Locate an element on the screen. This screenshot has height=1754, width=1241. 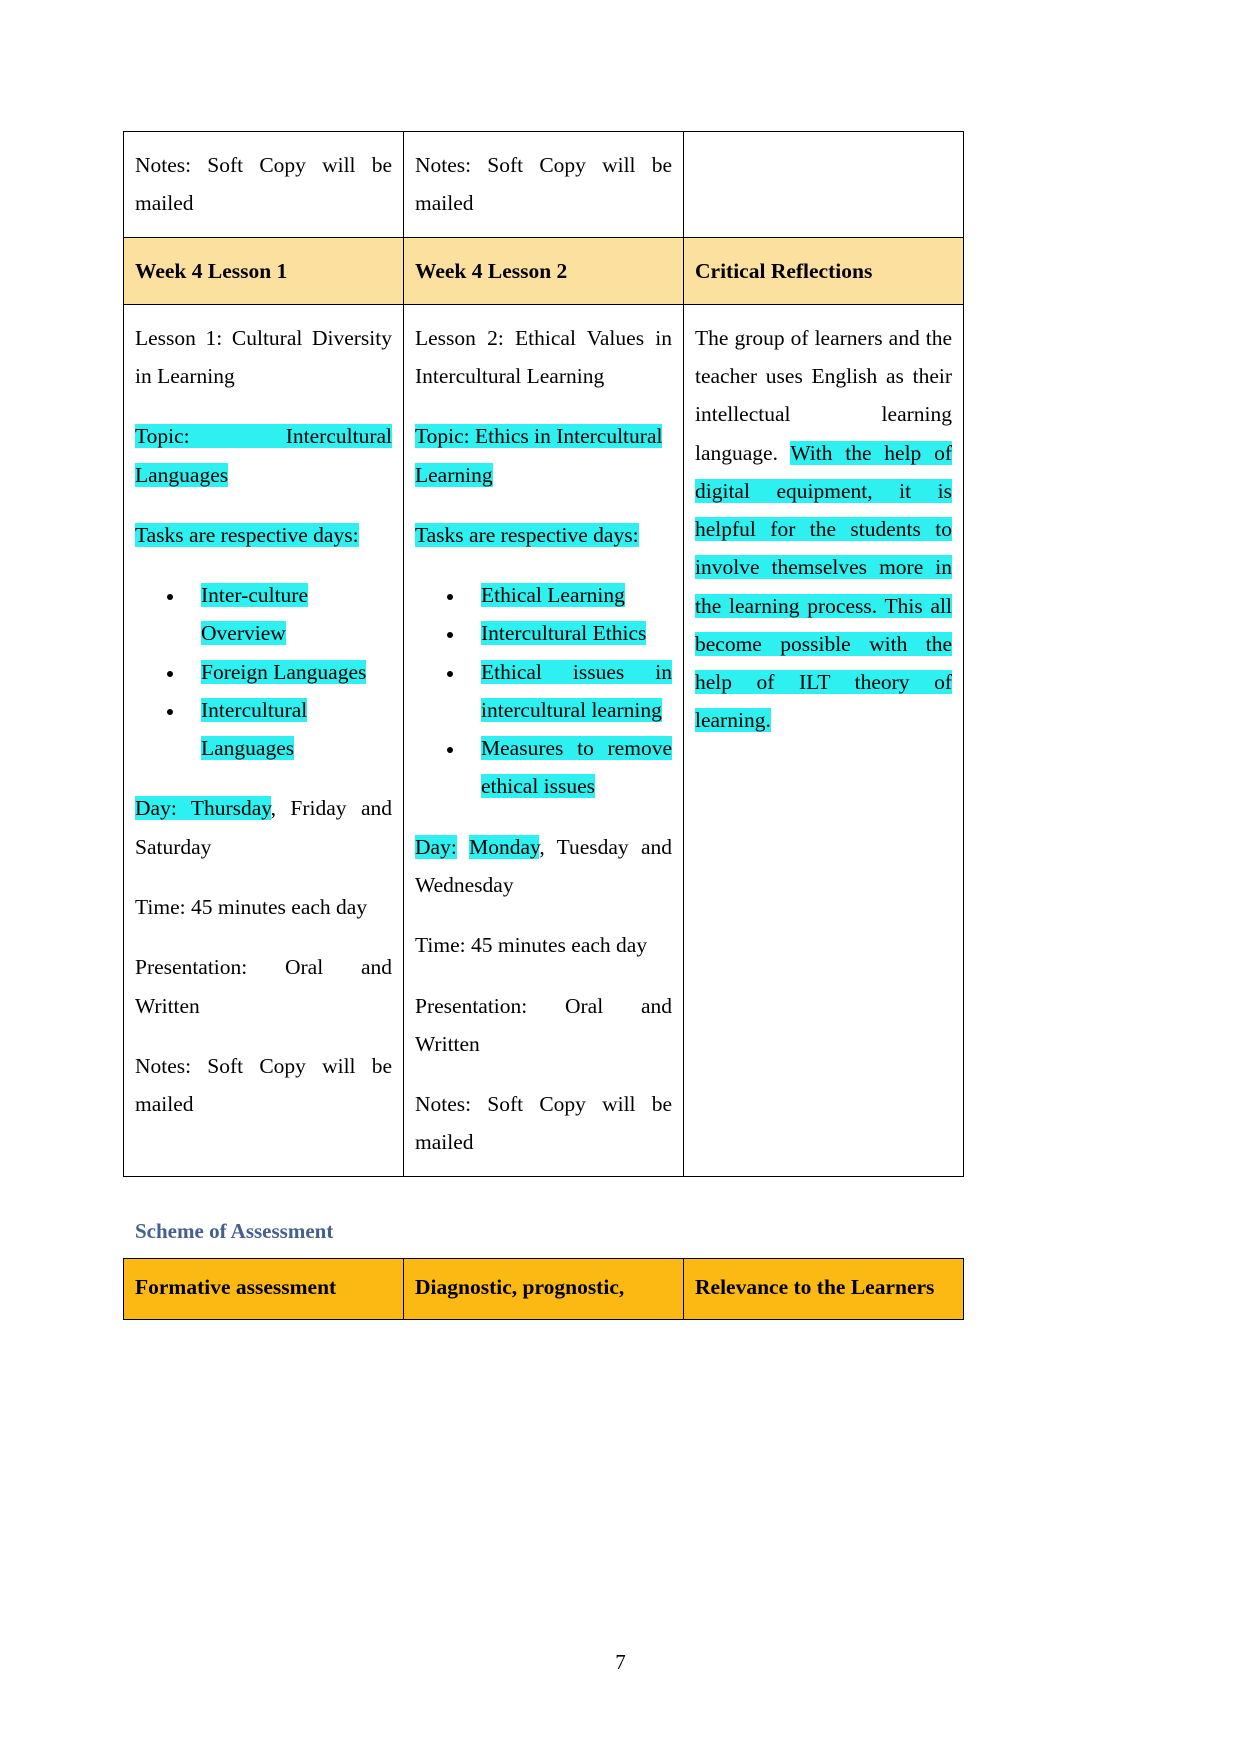
lesson1-topic: Topic: Intercultural Languages is located at coordinates (263, 455).